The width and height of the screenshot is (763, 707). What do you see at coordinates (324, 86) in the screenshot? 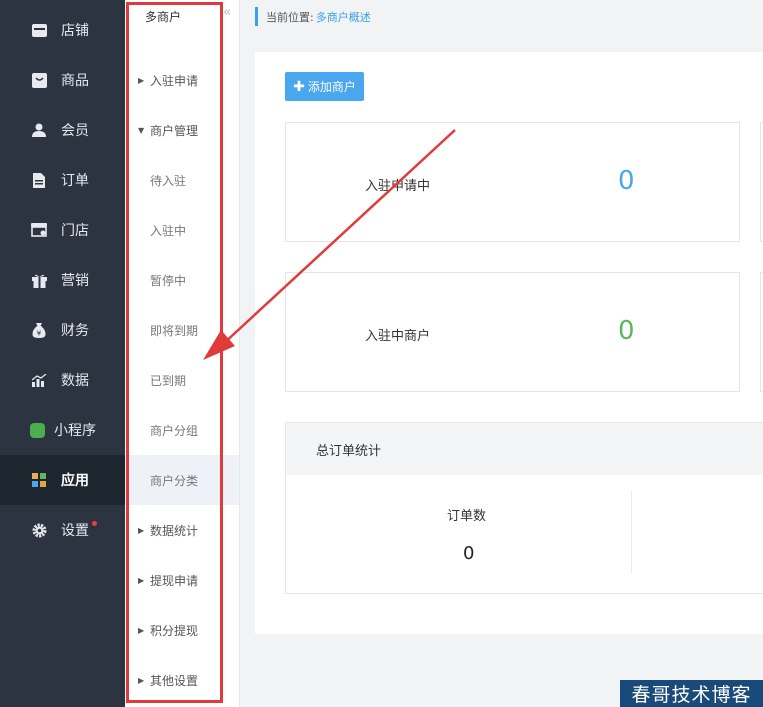
I see `add-merchant-button: ✚ 添加商户` at bounding box center [324, 86].